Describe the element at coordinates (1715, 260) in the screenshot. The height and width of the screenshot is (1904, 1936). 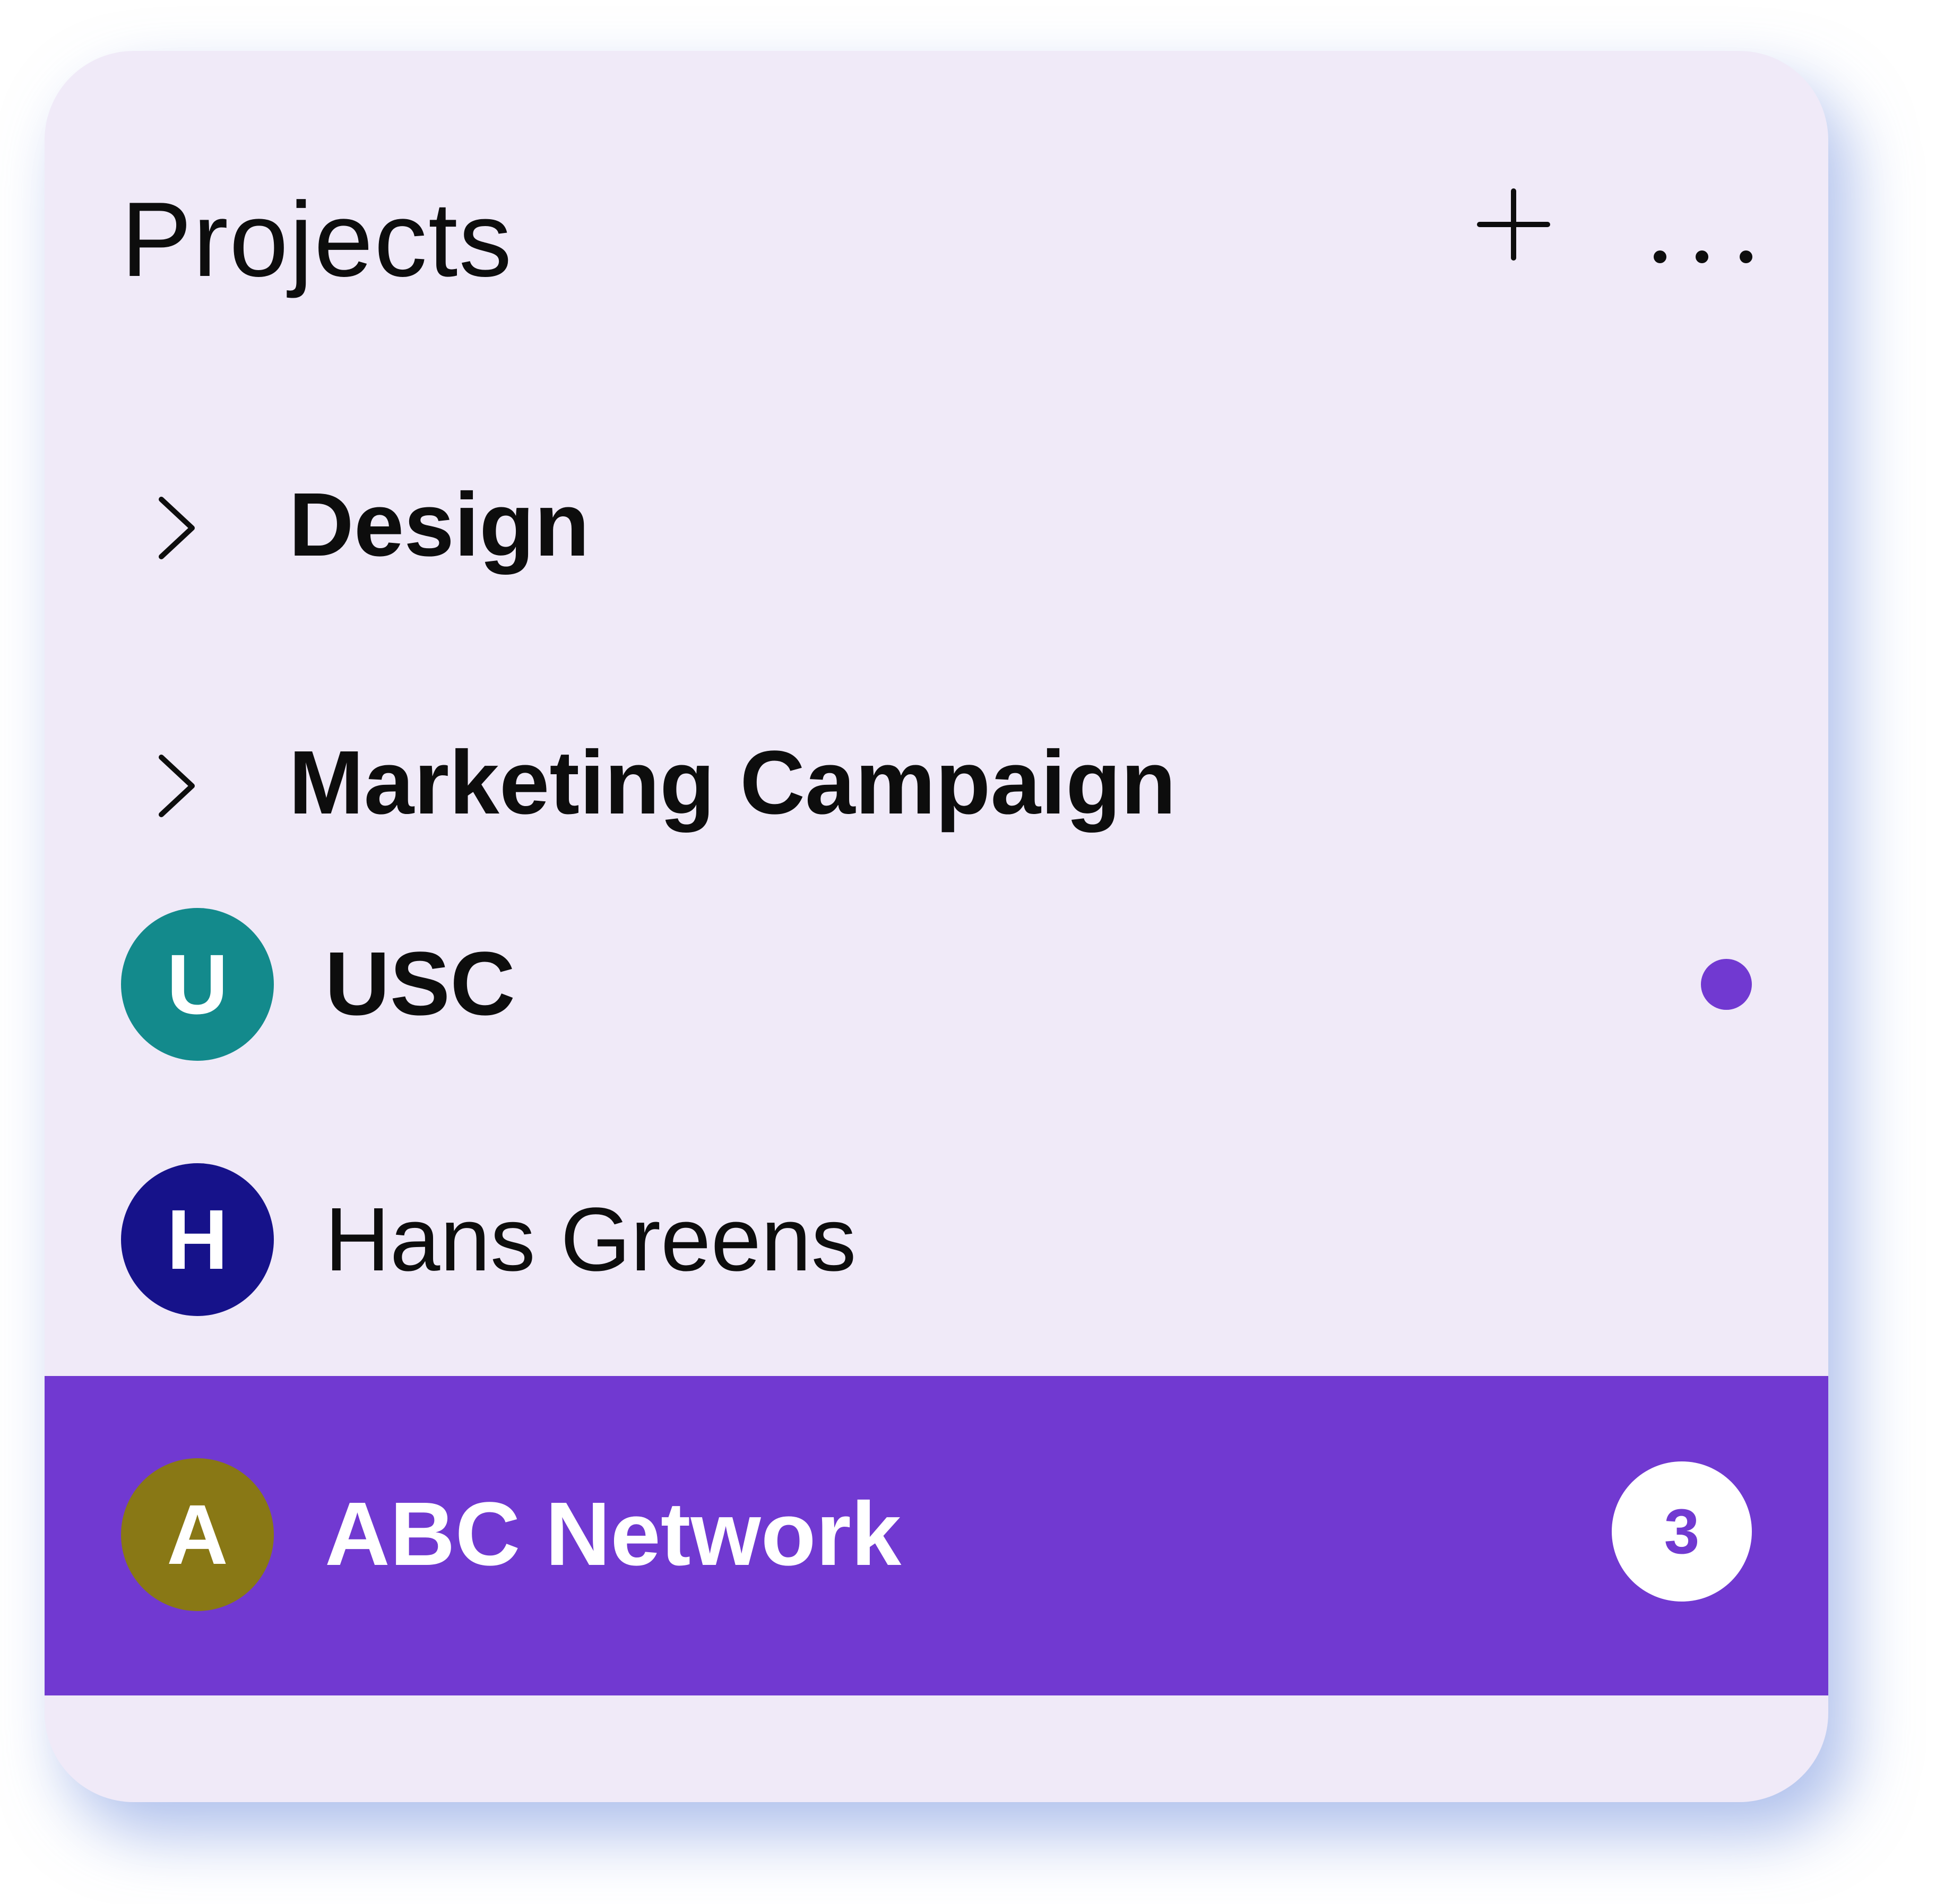
I see `more-horizontal-icon` at that location.